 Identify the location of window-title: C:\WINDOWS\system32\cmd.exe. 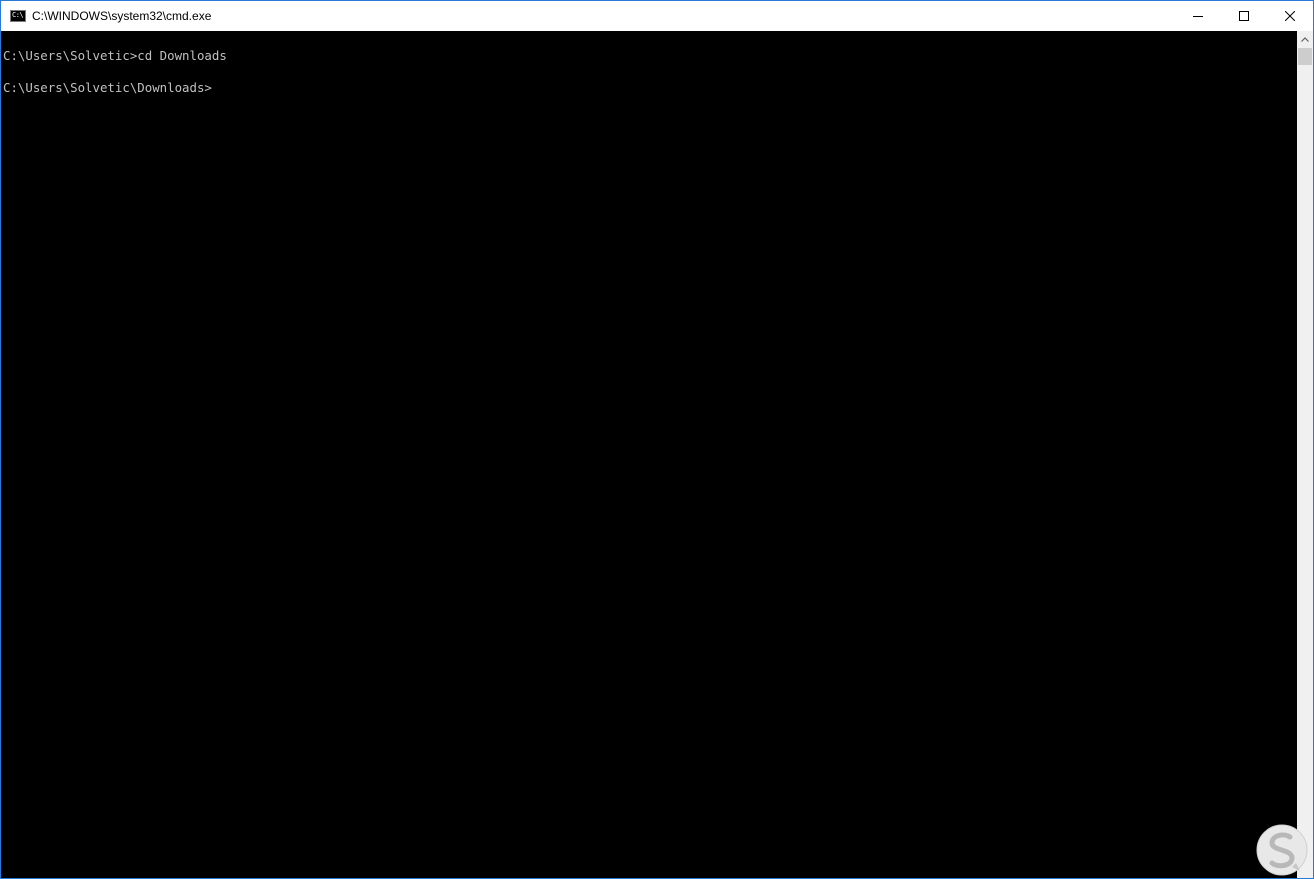
(122, 16).